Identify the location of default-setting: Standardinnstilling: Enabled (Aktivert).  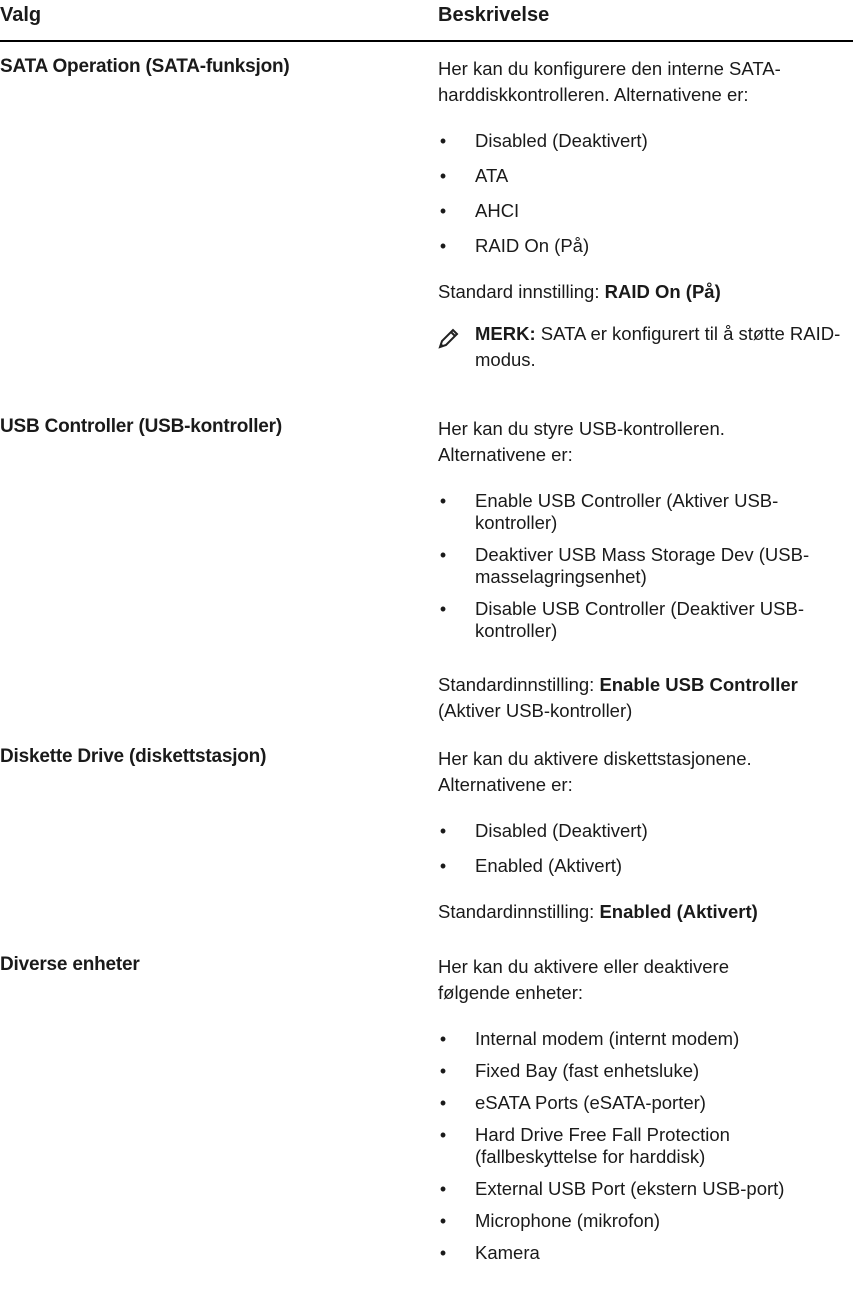
(598, 911).